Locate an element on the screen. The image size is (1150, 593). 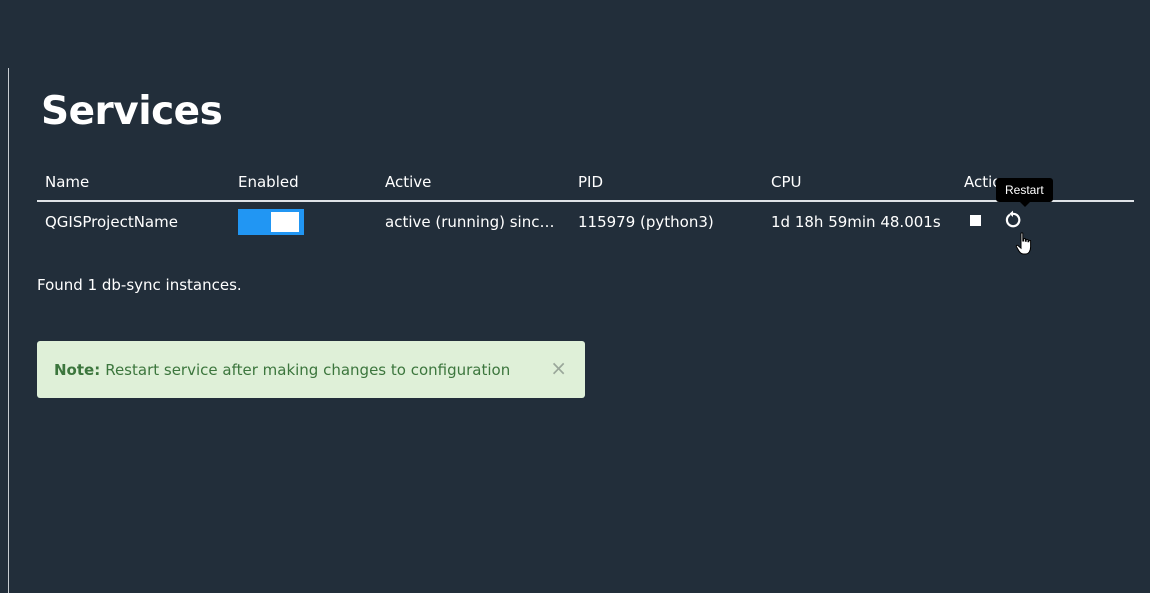
pid-value: 115979 (python3) is located at coordinates (646, 221).